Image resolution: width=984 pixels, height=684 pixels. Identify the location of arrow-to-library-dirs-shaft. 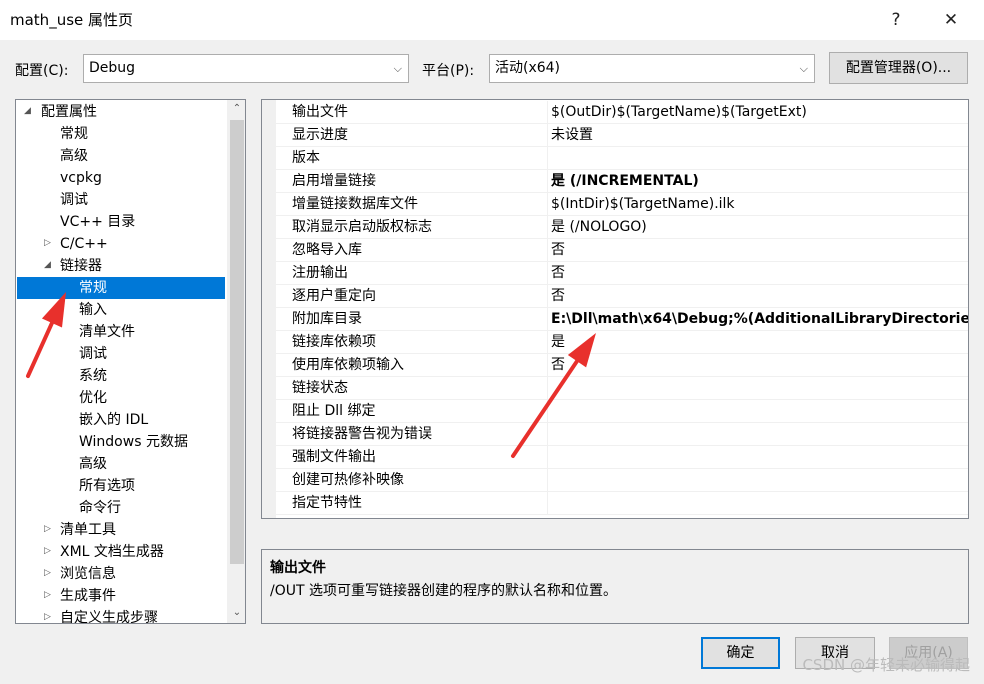
(545, 408).